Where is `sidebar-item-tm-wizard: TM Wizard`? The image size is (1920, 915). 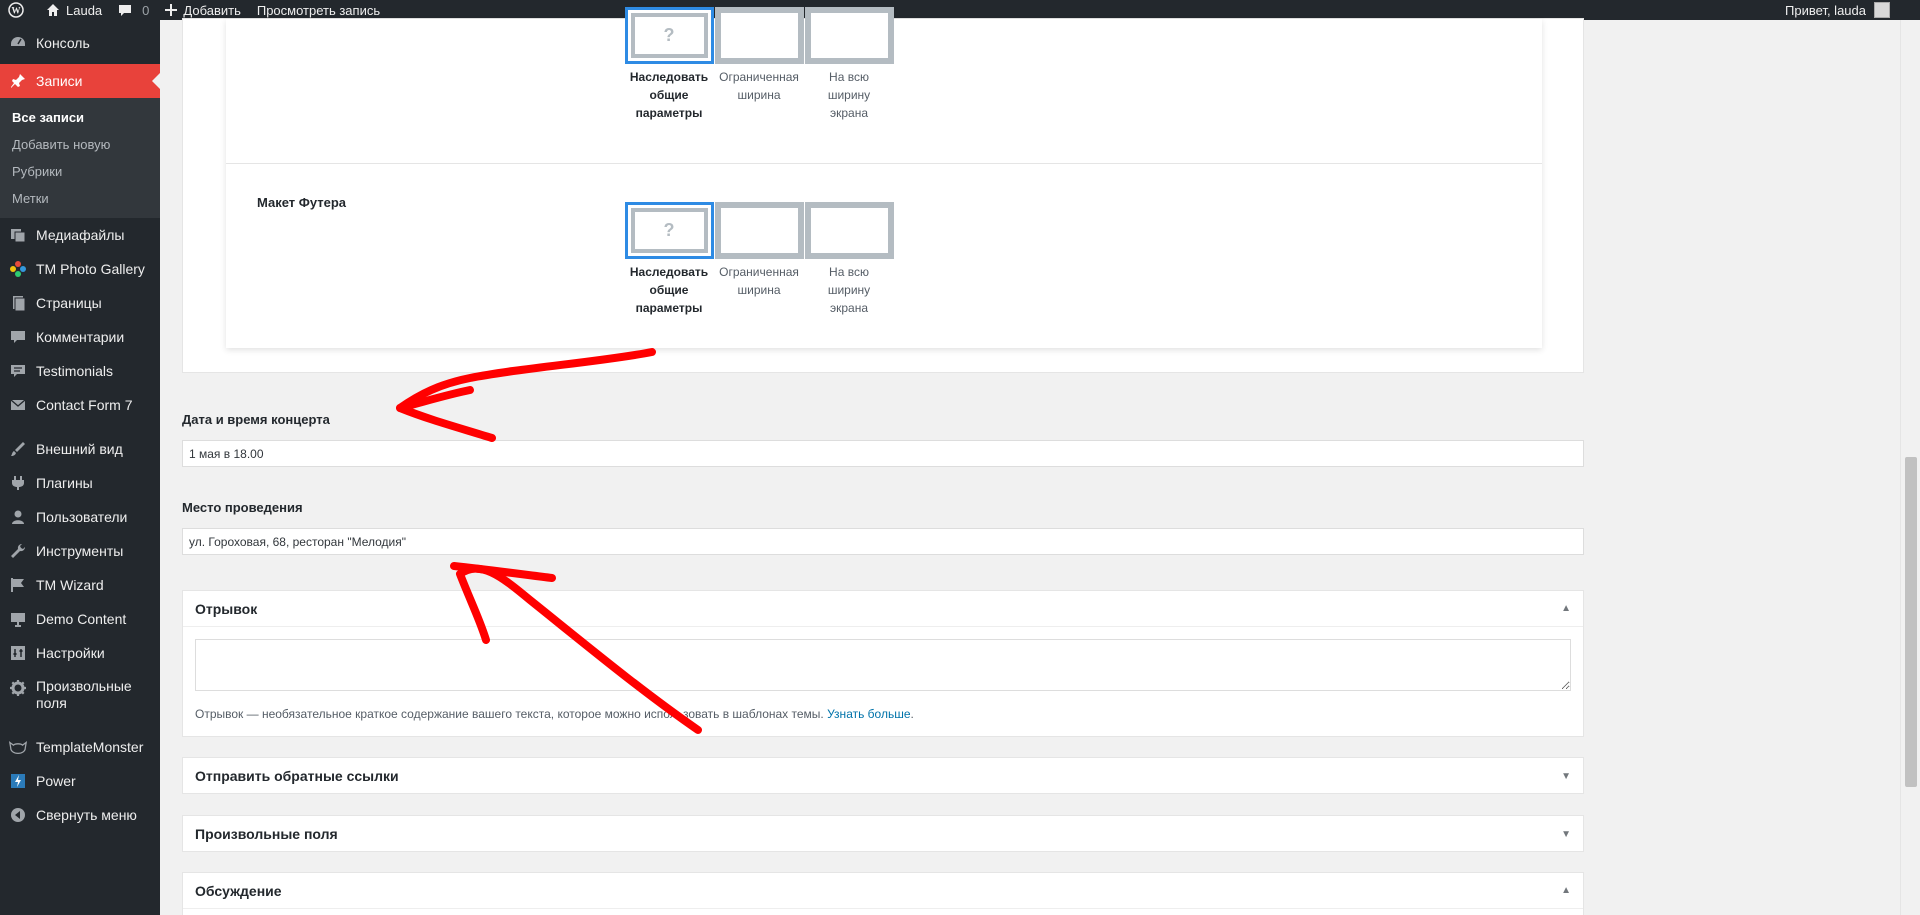 sidebar-item-tm-wizard: TM Wizard is located at coordinates (80, 585).